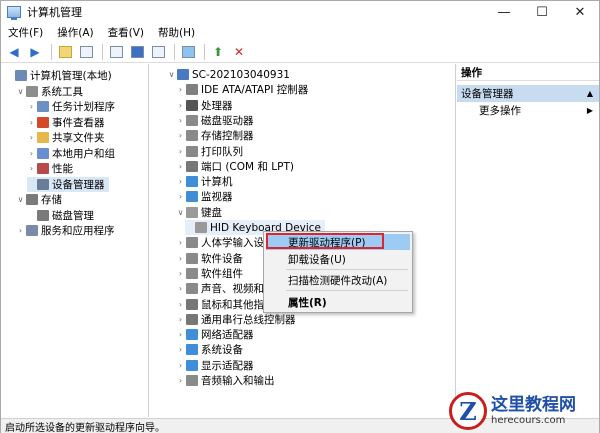 This screenshot has width=600, height=433. I want to click on software-component-icon, so click(192, 273).